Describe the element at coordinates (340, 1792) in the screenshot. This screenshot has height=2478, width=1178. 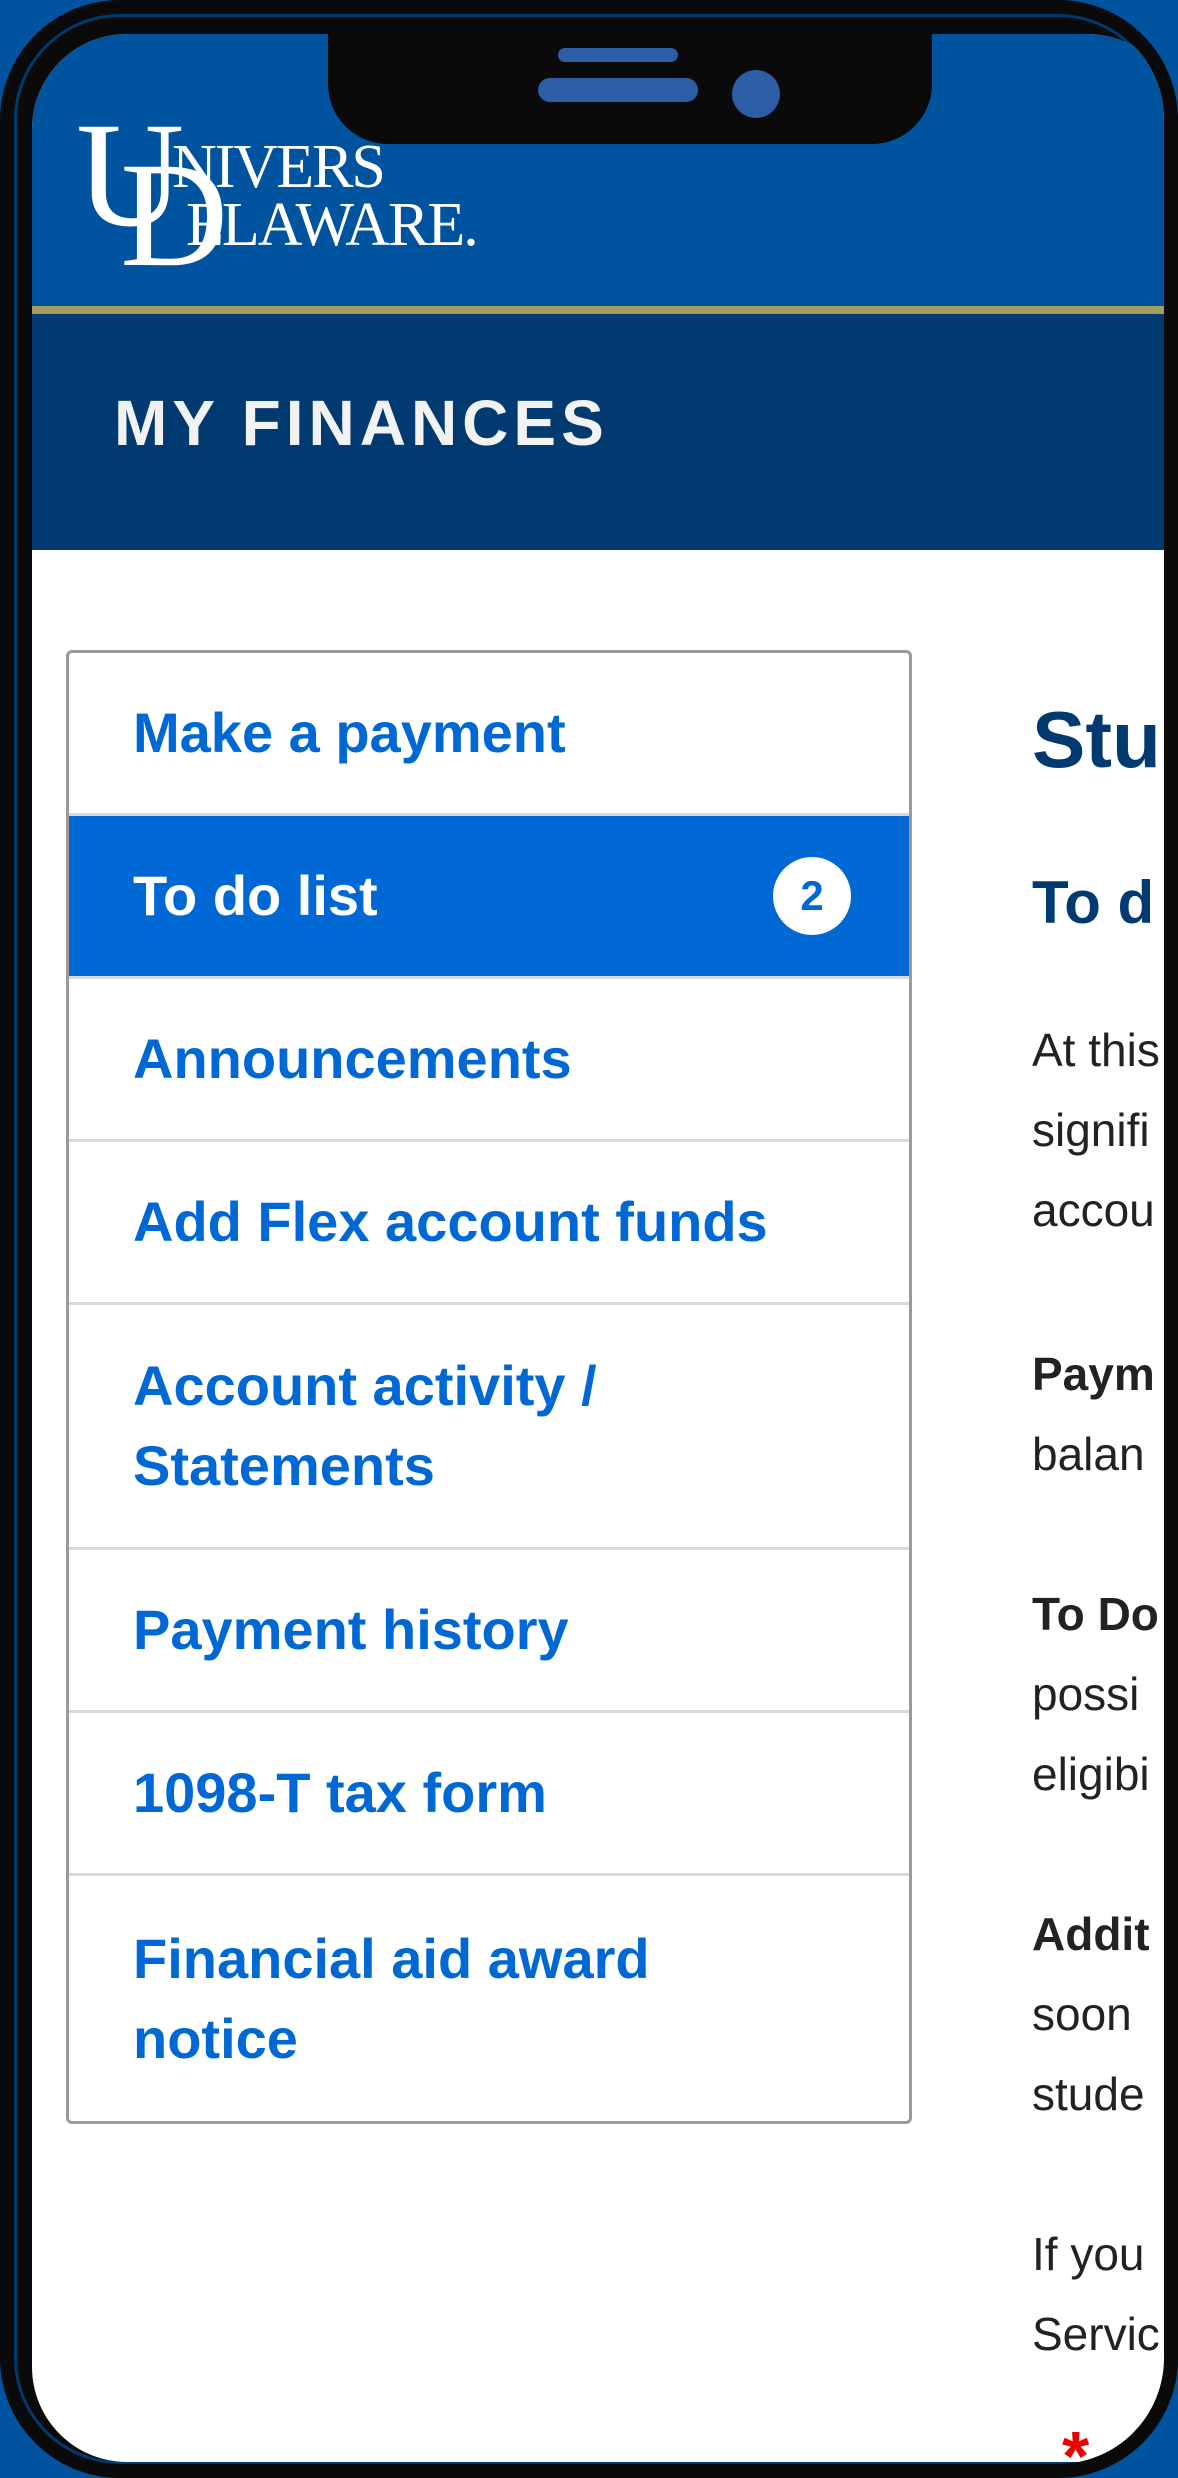
I see `menu-item-label: 1098-T tax form` at that location.